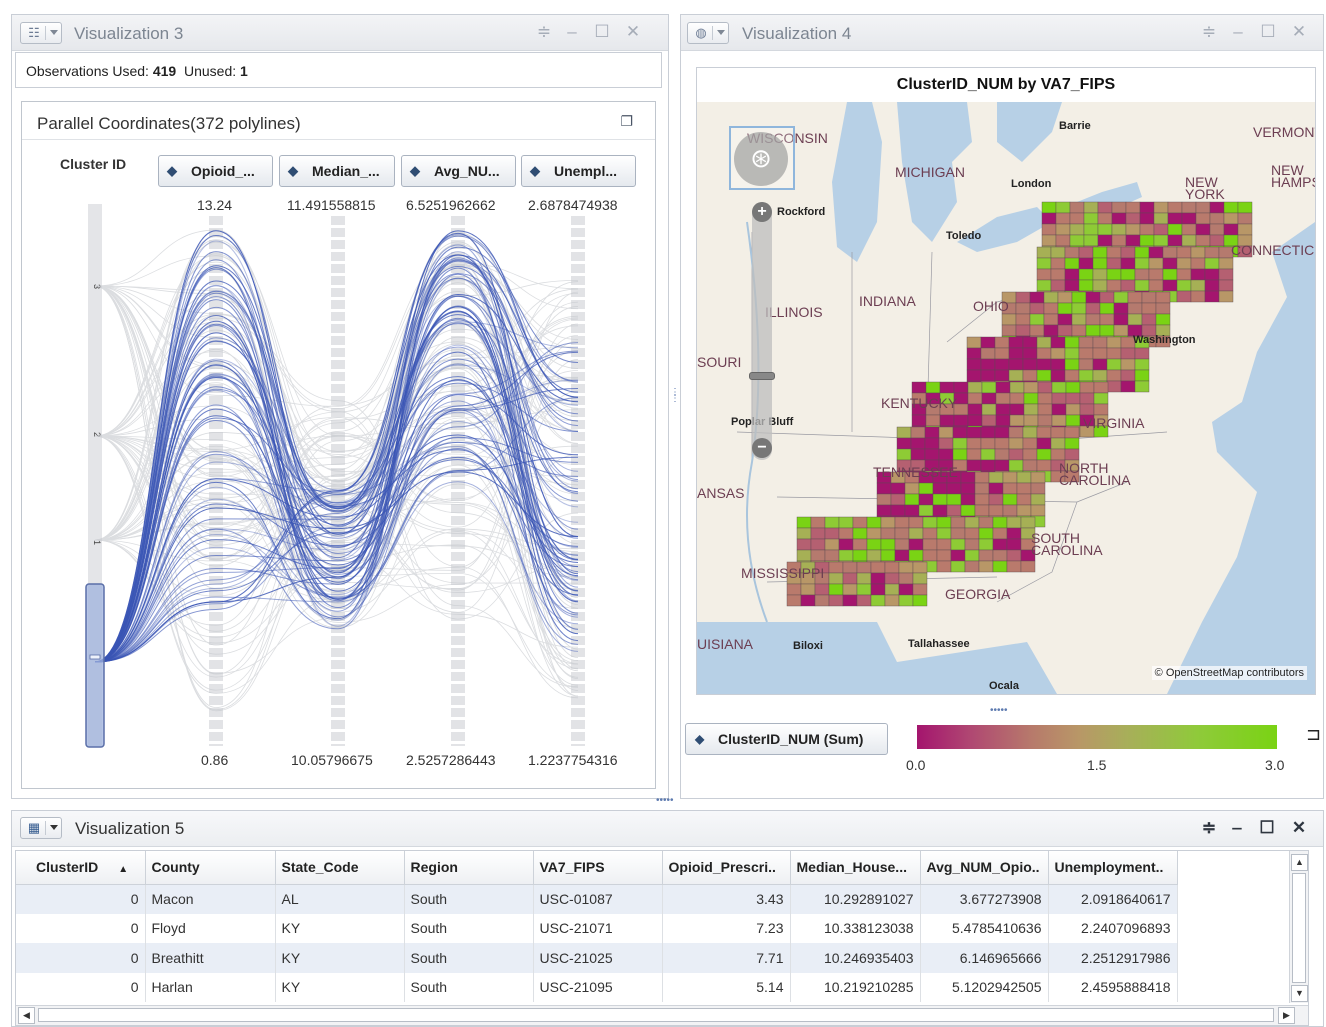  I want to click on sort-ascending-icon: ▲, so click(123, 869).